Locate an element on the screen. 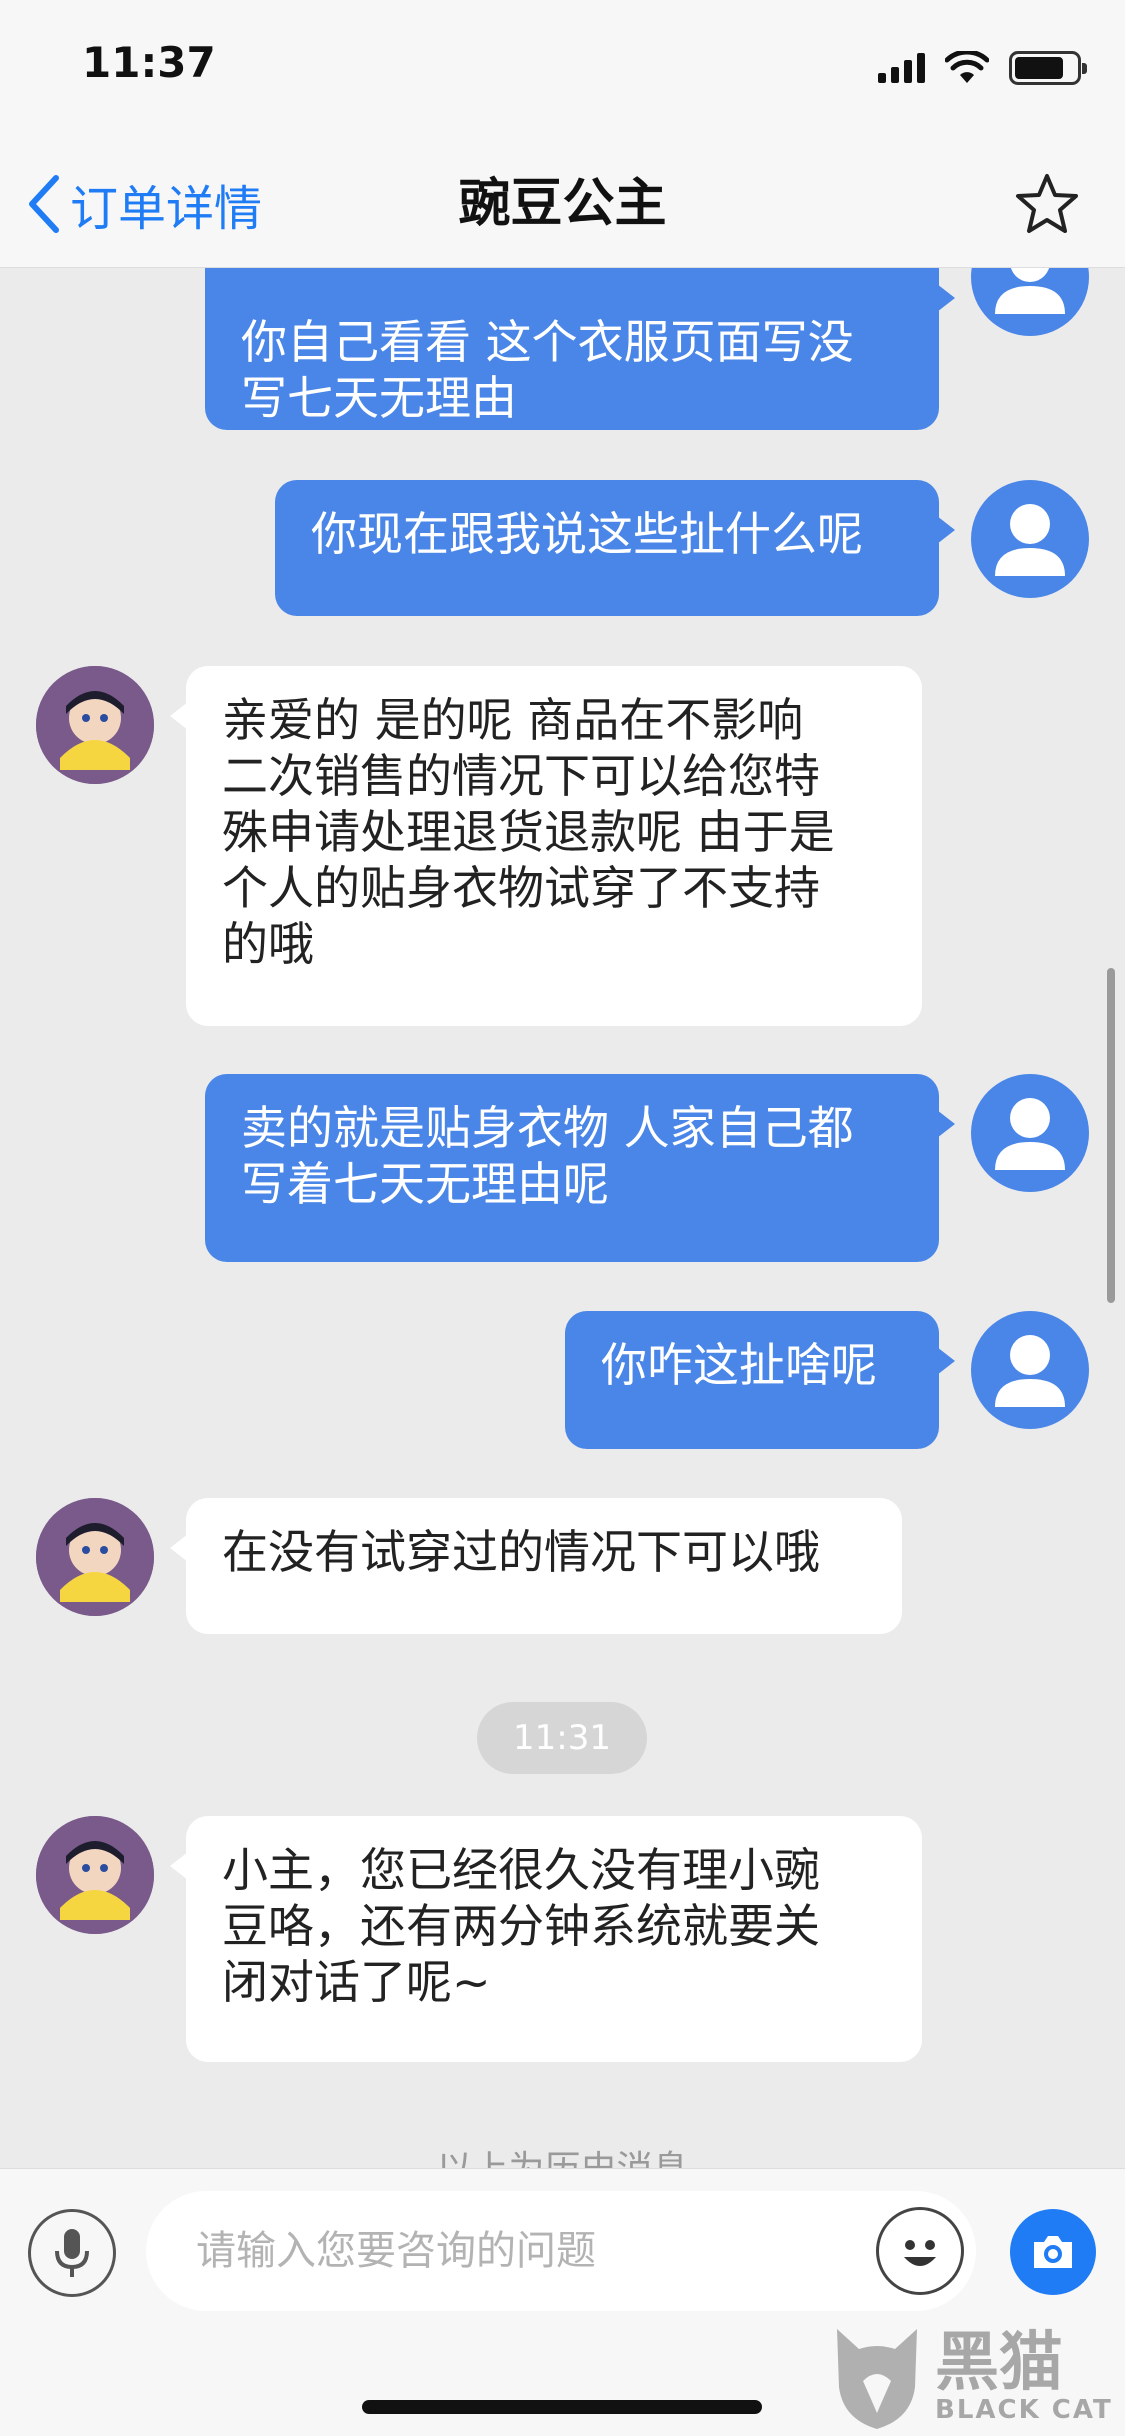  black-cat-logo-icon is located at coordinates (877, 2379).